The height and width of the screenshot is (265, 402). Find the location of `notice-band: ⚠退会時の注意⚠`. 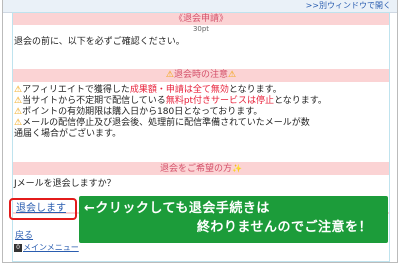

notice-band: ⚠退会時の注意⚠ is located at coordinates (201, 75).